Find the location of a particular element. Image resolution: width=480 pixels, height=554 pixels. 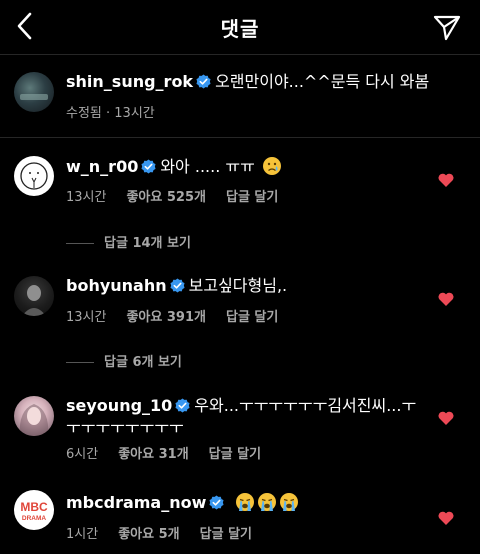

view-replies-label: 답글 6개 보기 is located at coordinates (143, 362).